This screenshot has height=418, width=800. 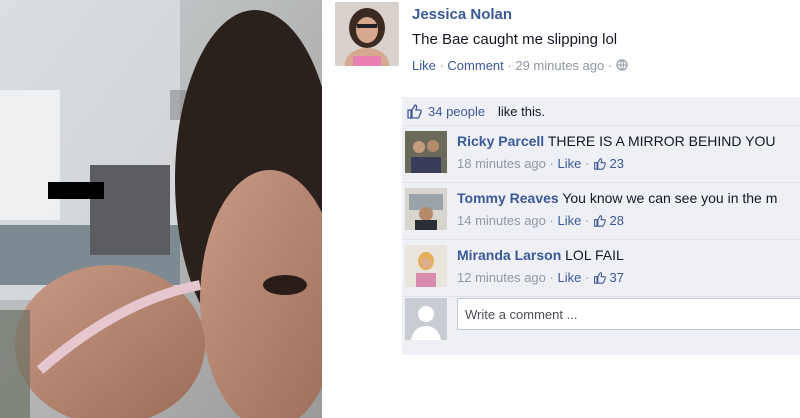 What do you see at coordinates (515, 39) in the screenshot?
I see `post-status-text: The Bae caught me slipping lol` at bounding box center [515, 39].